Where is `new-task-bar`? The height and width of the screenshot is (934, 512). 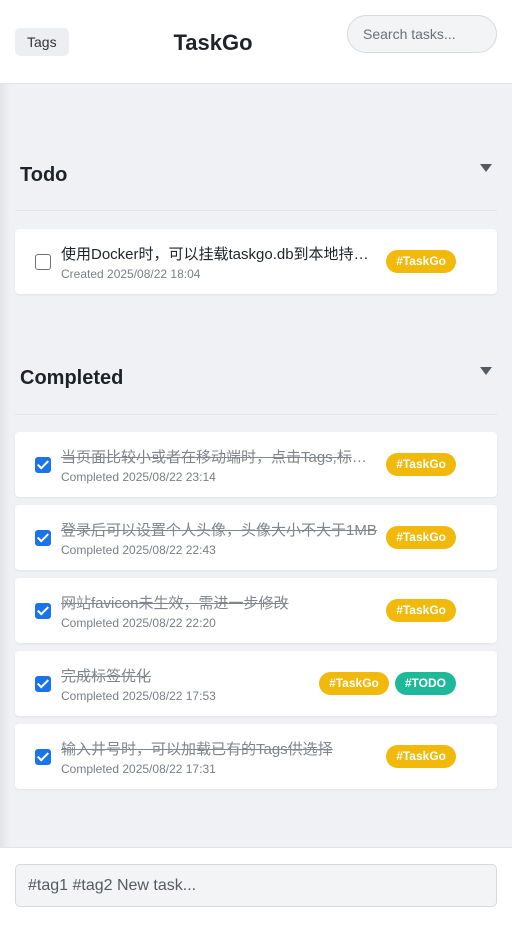
new-task-bar is located at coordinates (256, 890).